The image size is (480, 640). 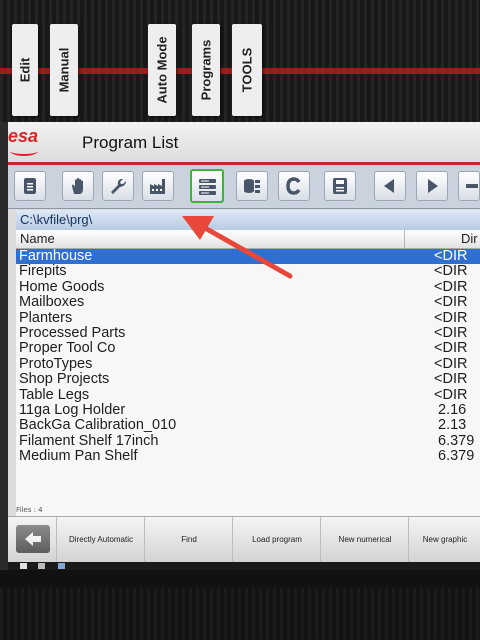 I want to click on window-icon, so click(x=41, y=566).